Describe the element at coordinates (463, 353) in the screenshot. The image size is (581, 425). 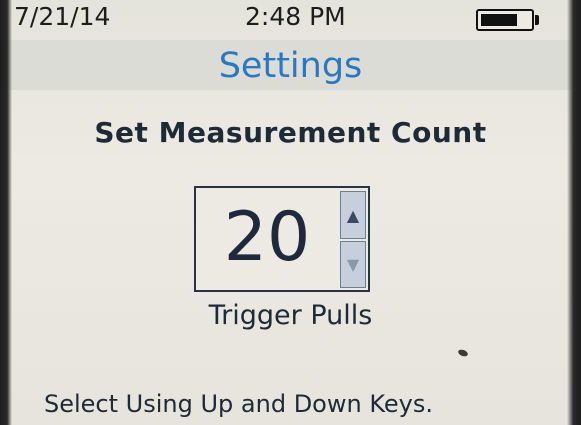
I see `screen-speck` at that location.